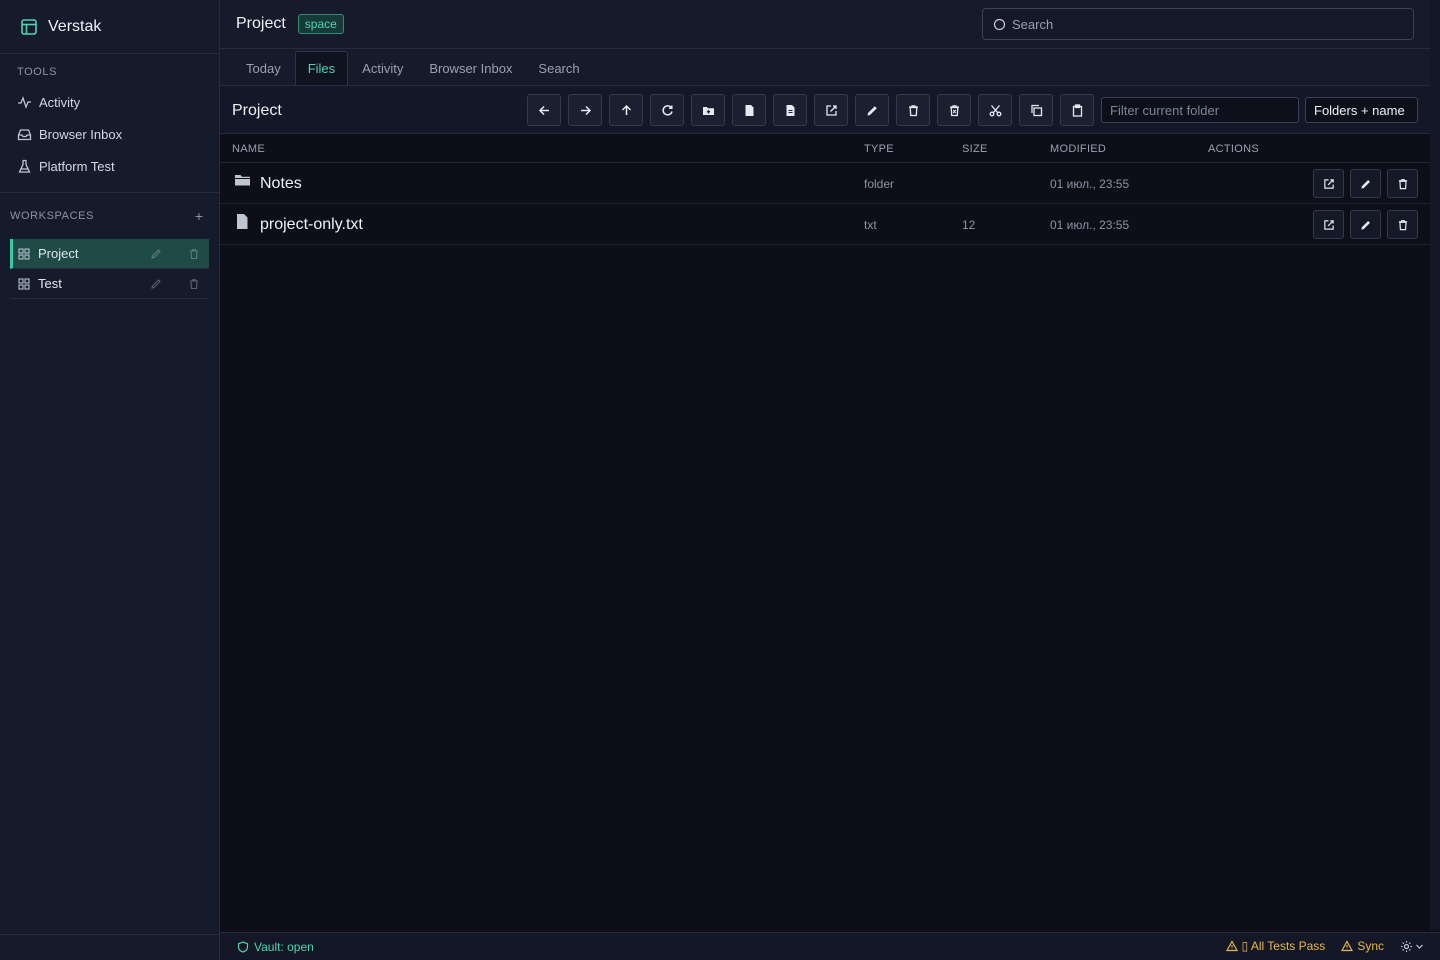 This screenshot has height=960, width=1440. Describe the element at coordinates (263, 68) in the screenshot. I see `tab-today: Today` at that location.